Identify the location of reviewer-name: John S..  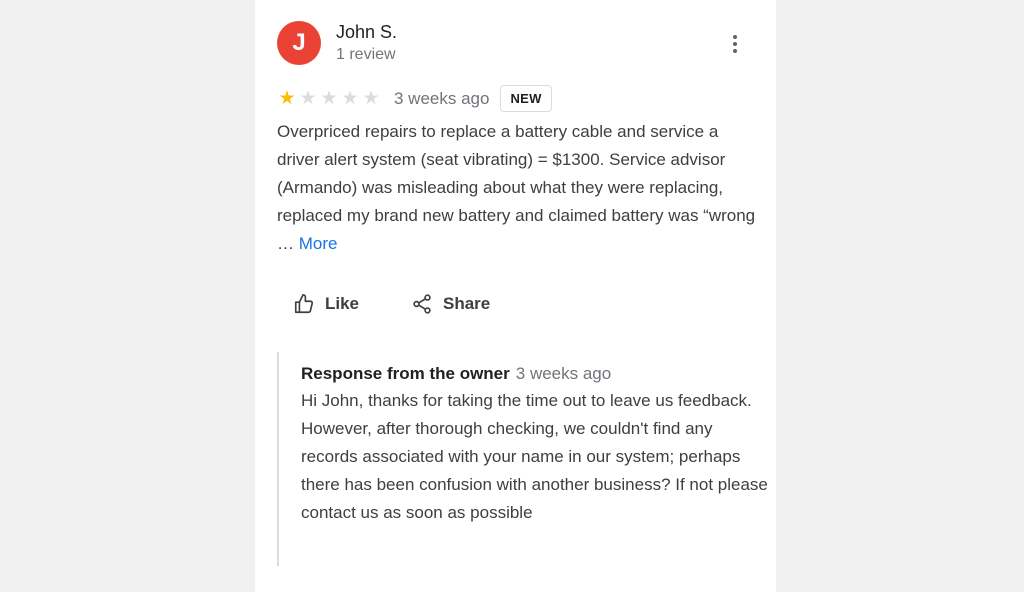
(366, 32).